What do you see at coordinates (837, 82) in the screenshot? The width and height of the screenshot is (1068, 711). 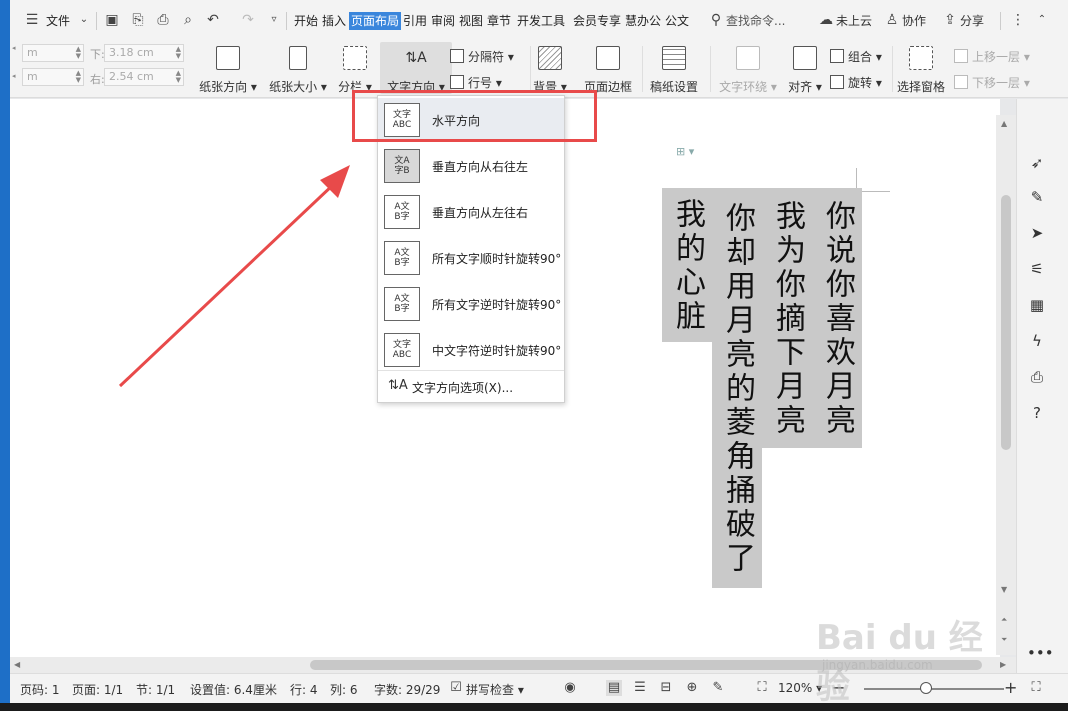 I see `rotate-icon` at bounding box center [837, 82].